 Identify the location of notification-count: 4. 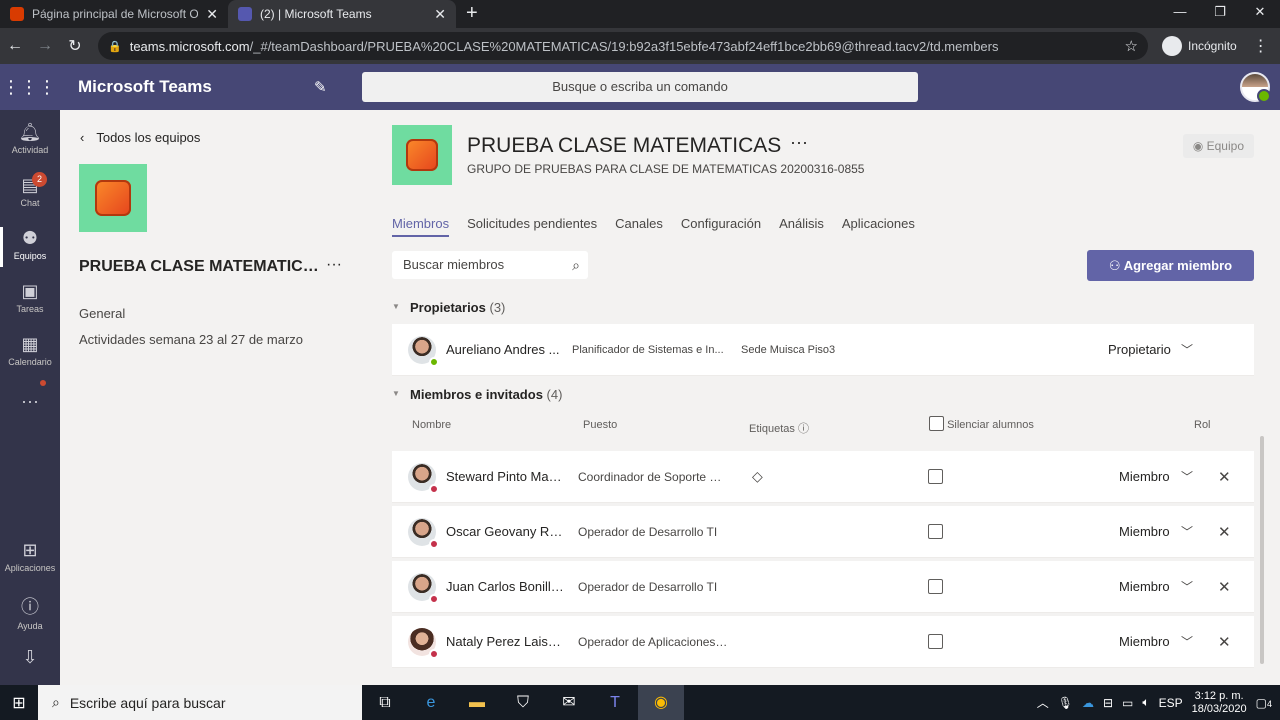
(1269, 703).